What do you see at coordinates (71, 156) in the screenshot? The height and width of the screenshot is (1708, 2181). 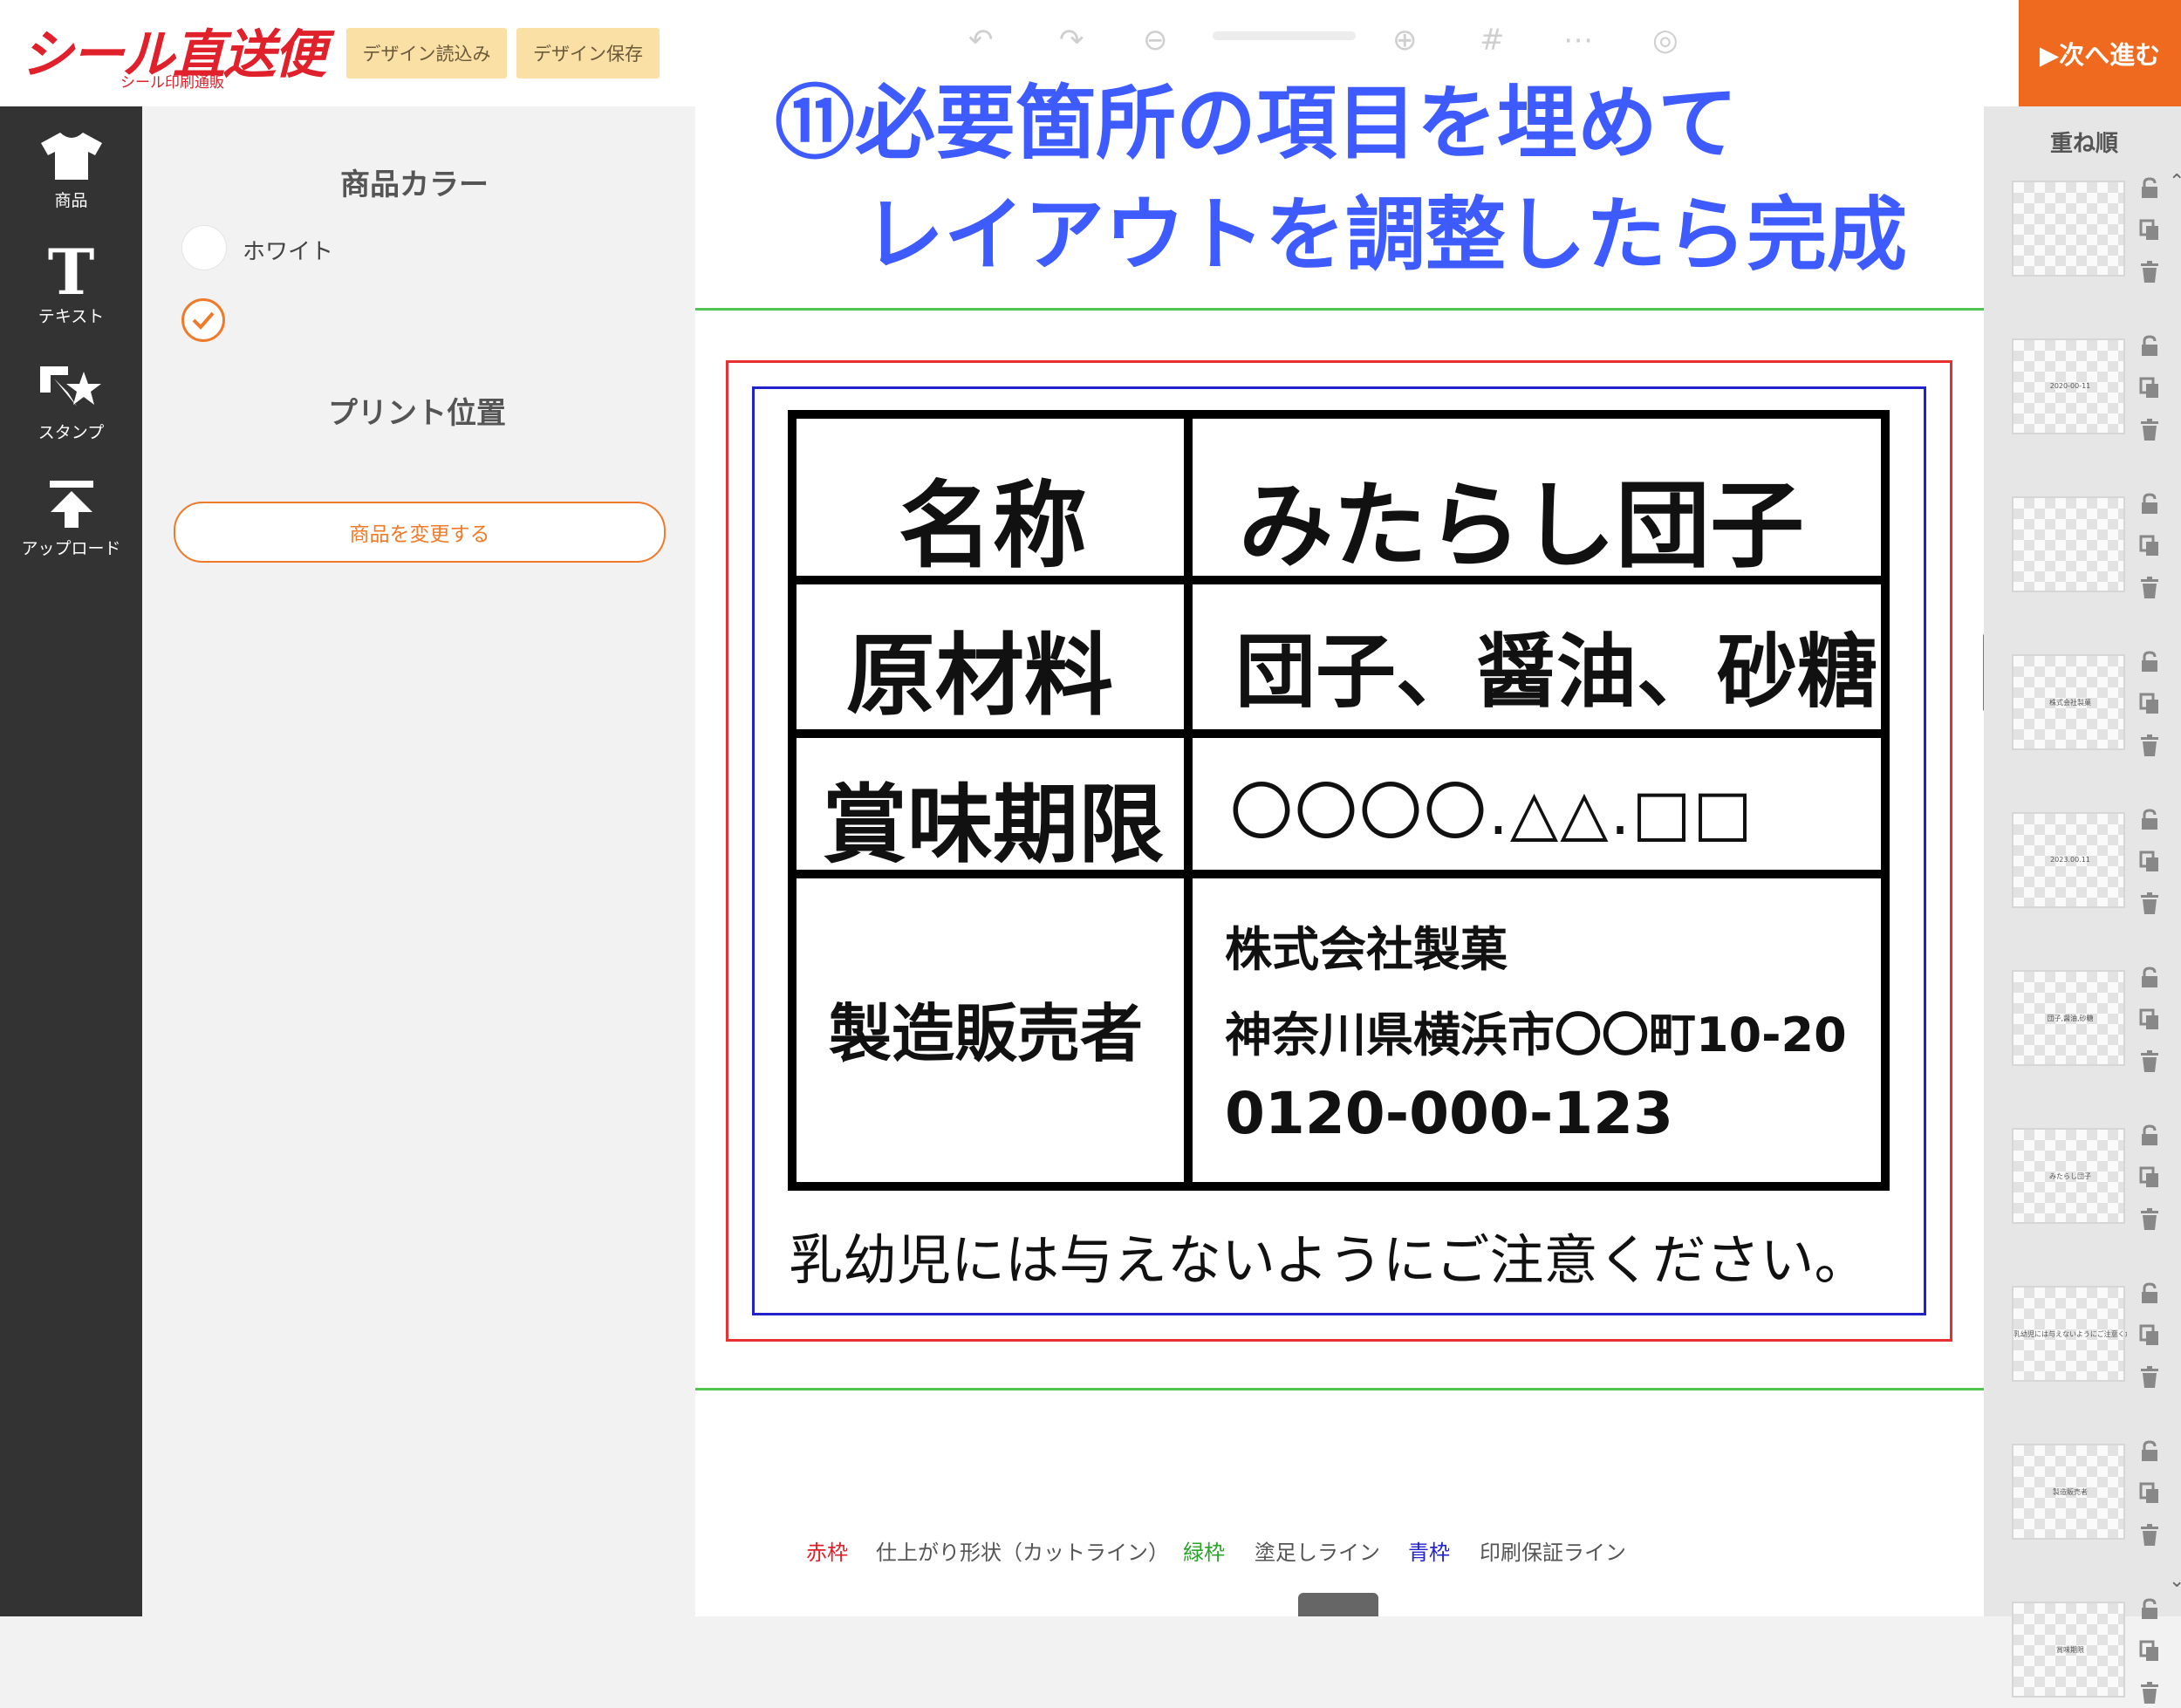 I see `tshirt-icon` at bounding box center [71, 156].